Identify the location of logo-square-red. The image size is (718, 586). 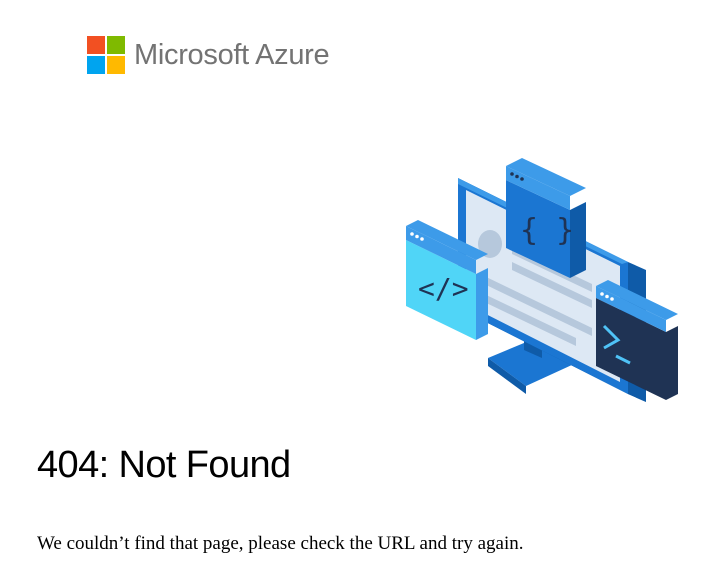
(96, 45).